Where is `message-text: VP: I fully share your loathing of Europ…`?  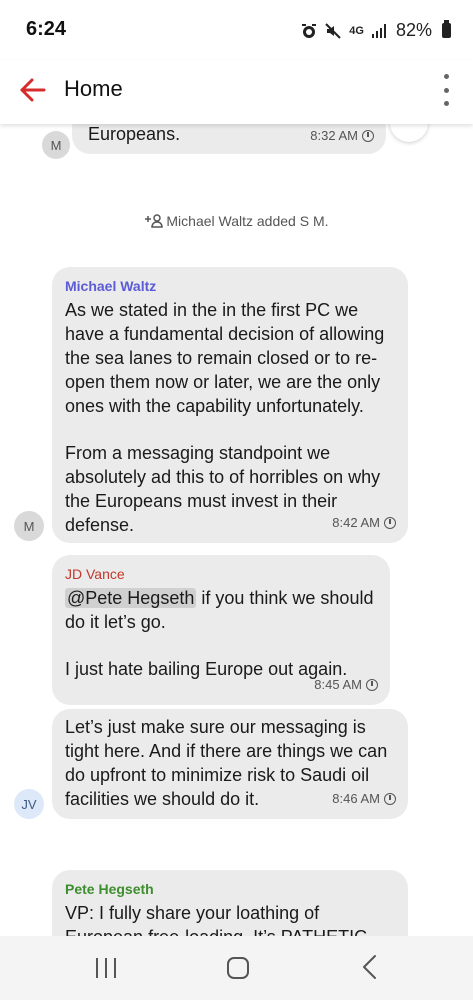
message-text: VP: I fully share your loathing of Europ… is located at coordinates (231, 918).